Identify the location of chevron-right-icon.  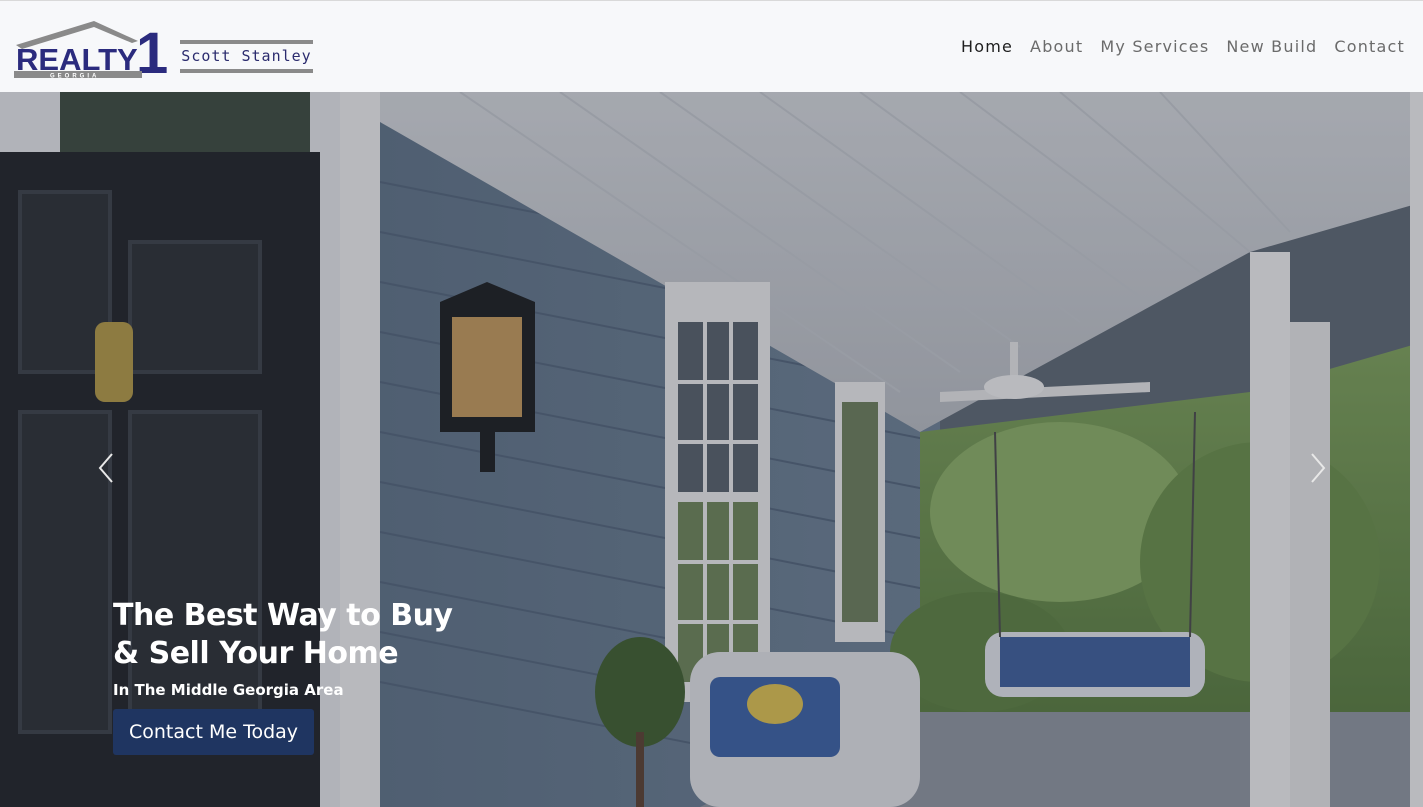
(1318, 468).